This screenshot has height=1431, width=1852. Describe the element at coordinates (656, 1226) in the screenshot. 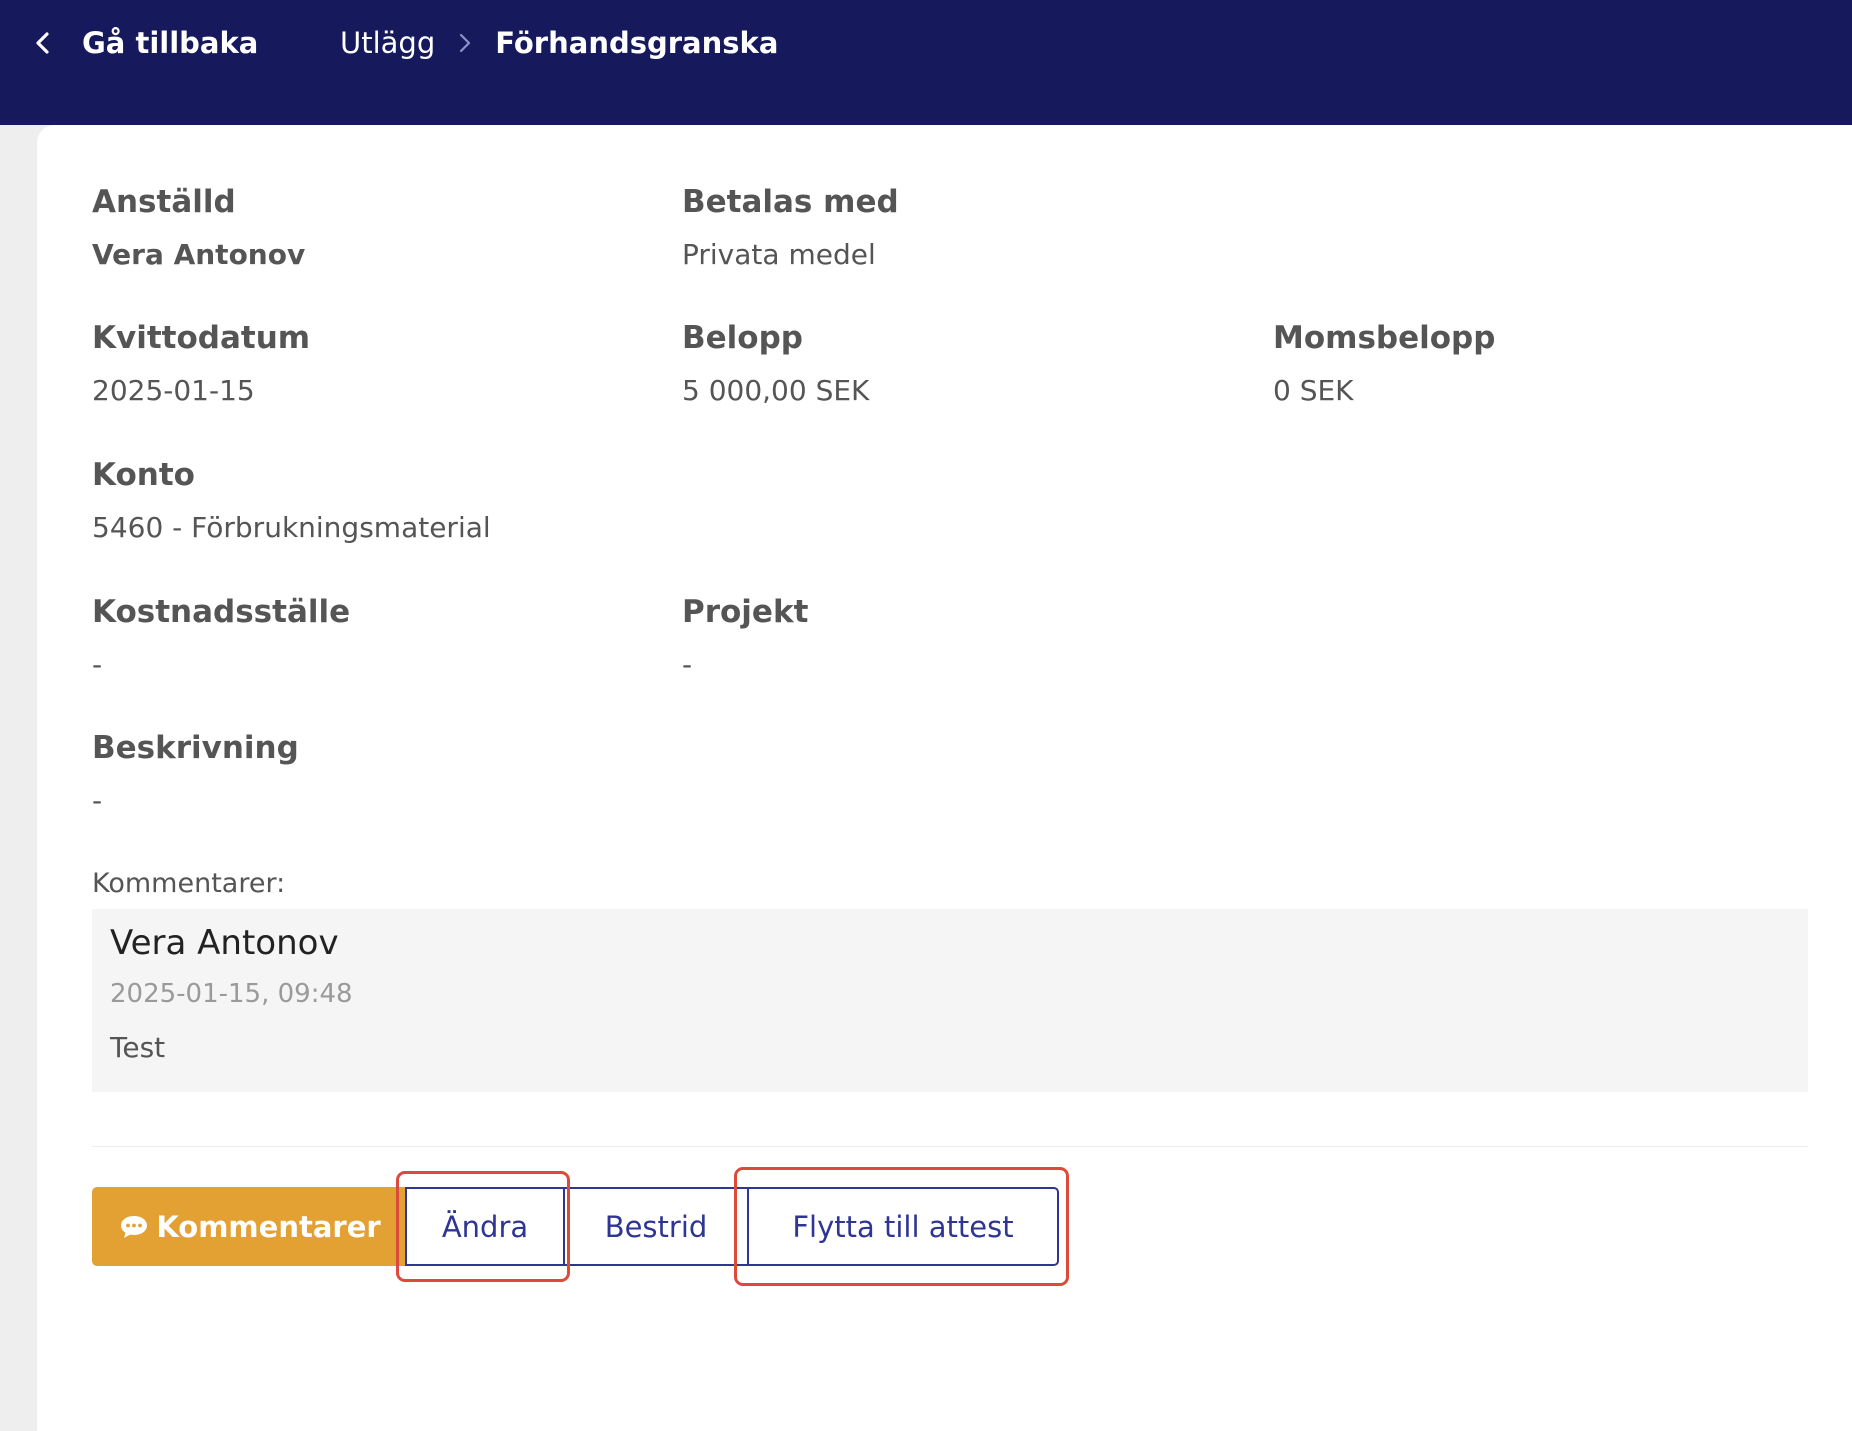

I see `dispute-button: Bestrid` at that location.